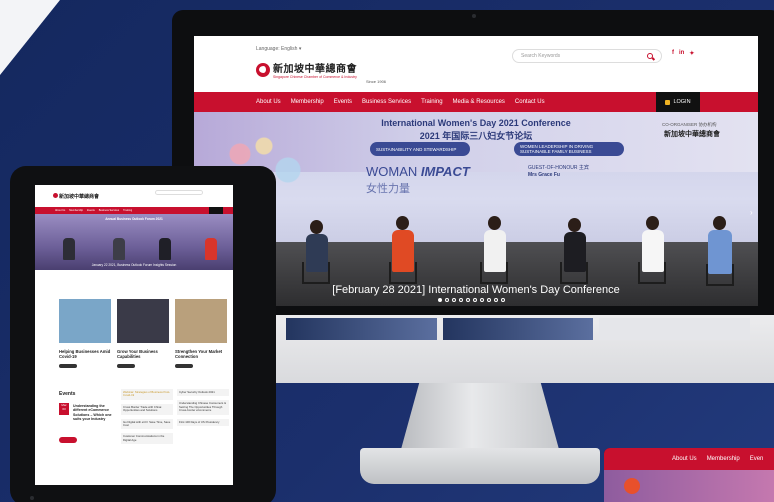 Image resolution: width=774 pixels, height=502 pixels. What do you see at coordinates (530, 102) in the screenshot?
I see `nav-contact-us: Contact Us` at bounding box center [530, 102].